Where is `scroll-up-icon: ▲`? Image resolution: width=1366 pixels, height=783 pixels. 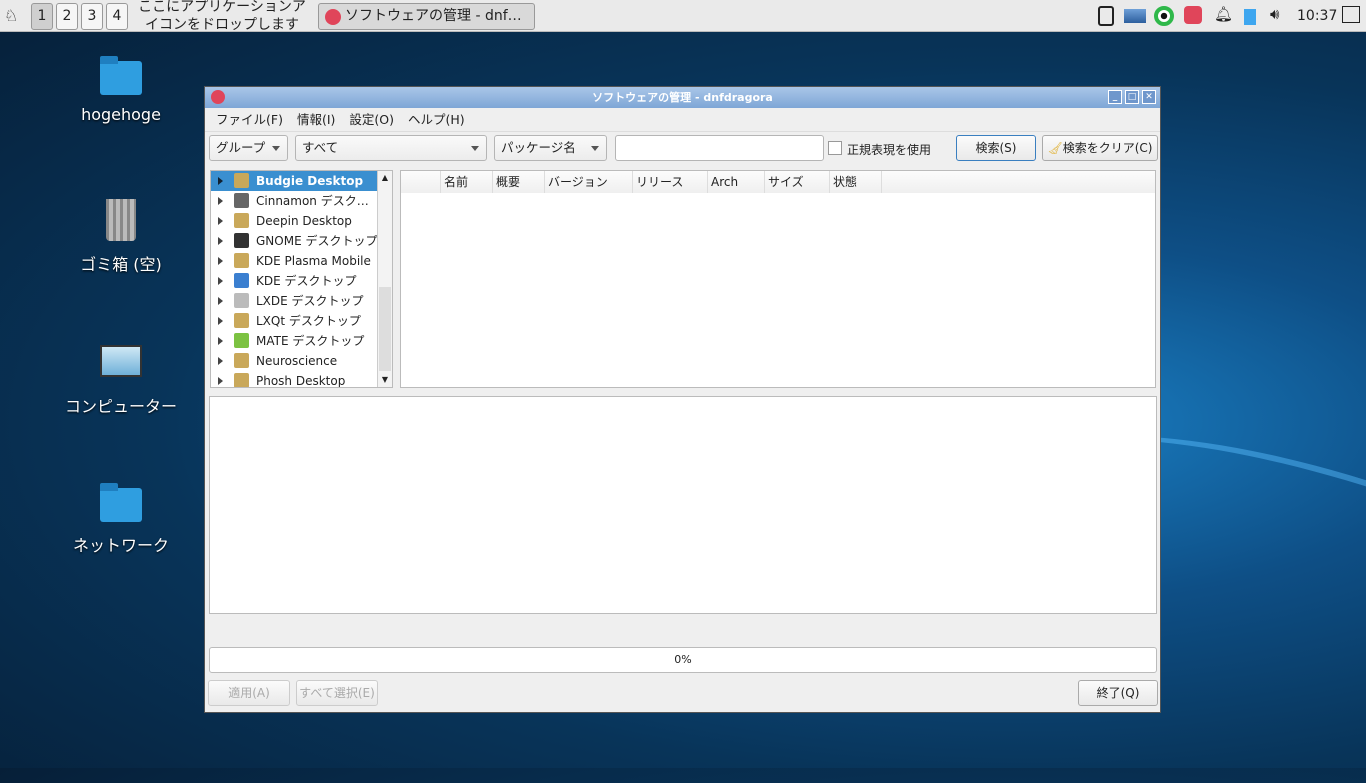
scroll-up-icon: ▲ is located at coordinates (385, 178).